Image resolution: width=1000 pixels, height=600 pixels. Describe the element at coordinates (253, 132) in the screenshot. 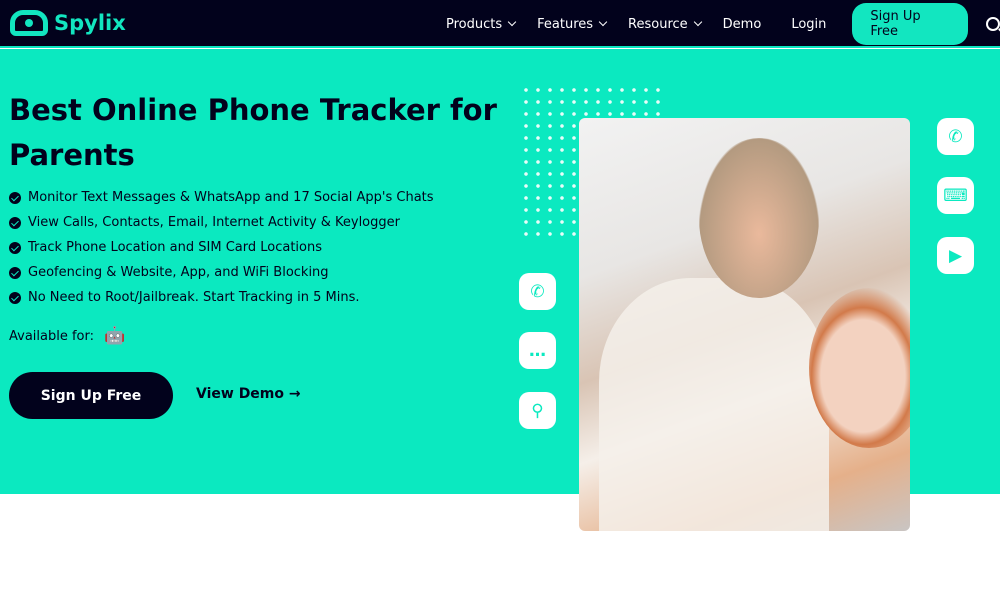

I see `hero-title: Best Online Phone Tracker for Parents` at that location.